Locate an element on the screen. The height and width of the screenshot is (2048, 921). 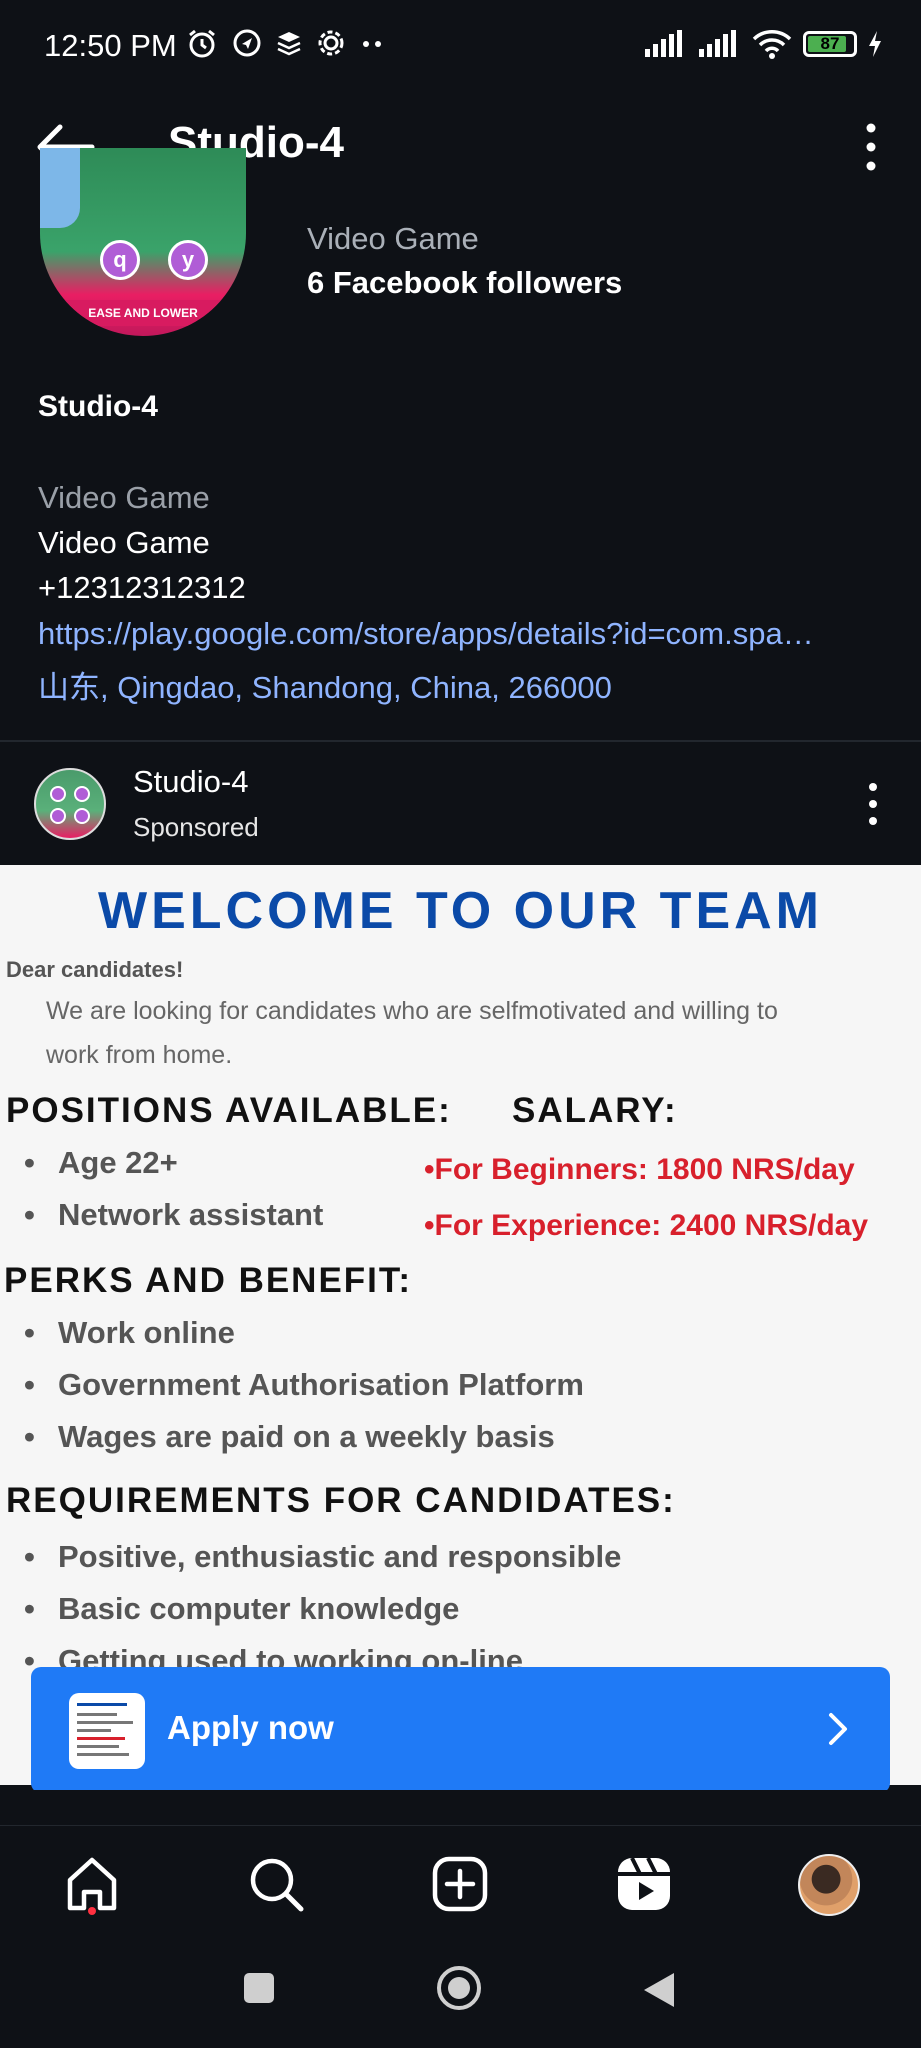
profile-category: Video Game is located at coordinates (393, 238).